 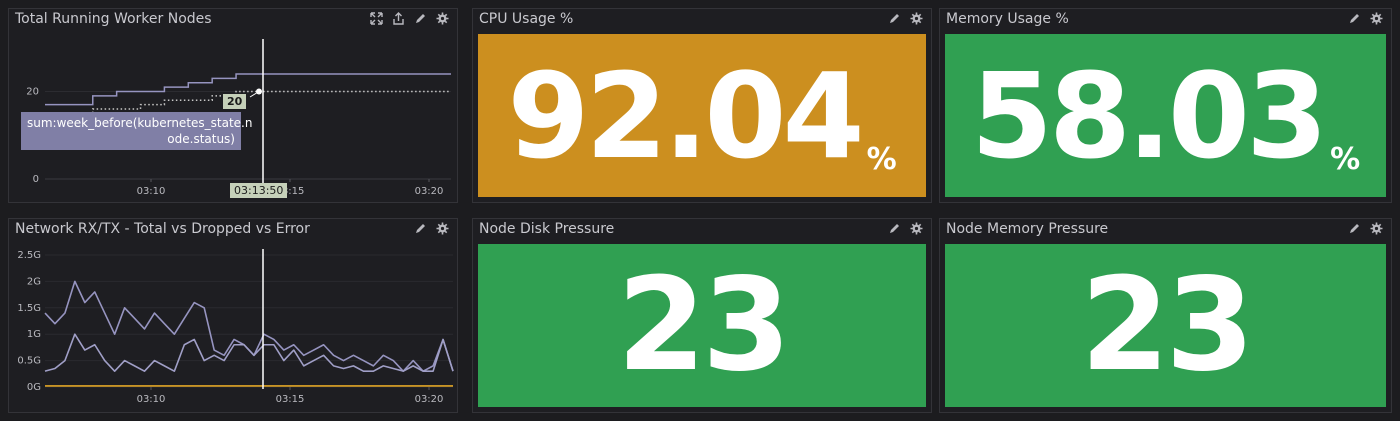 I want to click on cpu-unit: %, so click(x=881, y=159).